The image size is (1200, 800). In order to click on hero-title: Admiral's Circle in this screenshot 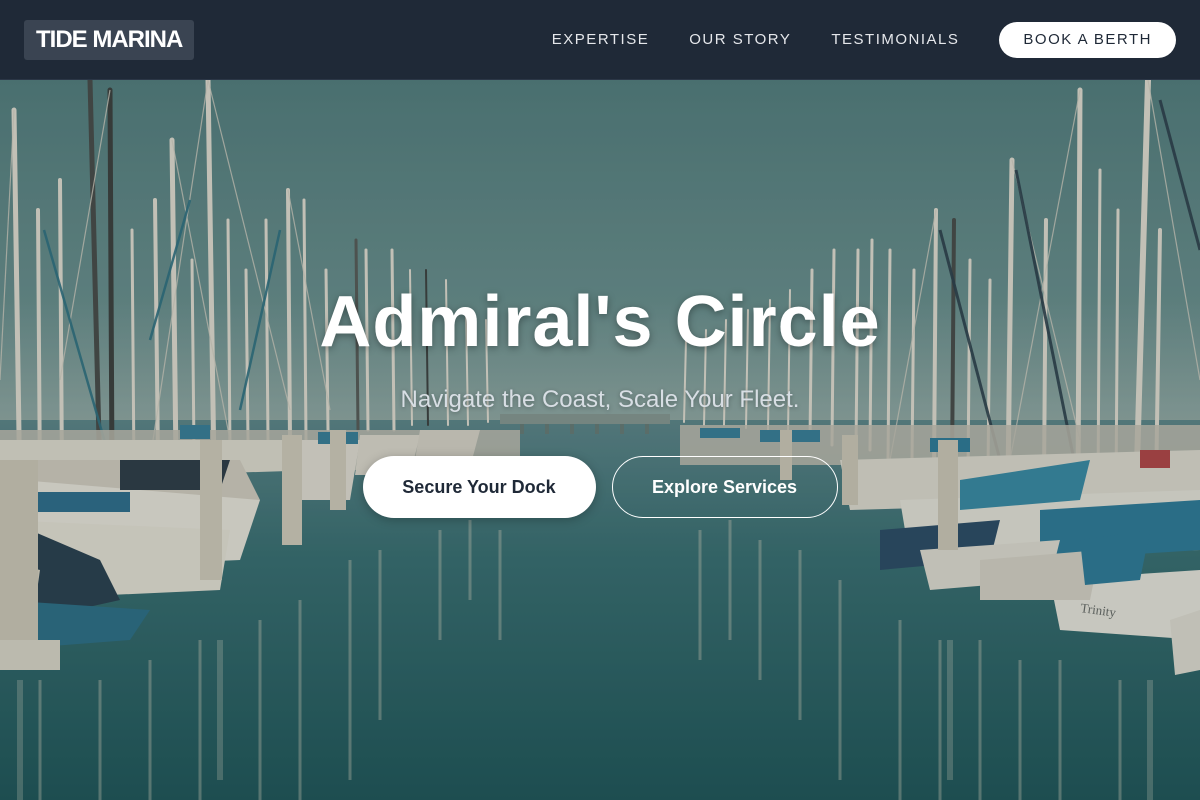, I will do `click(600, 322)`.